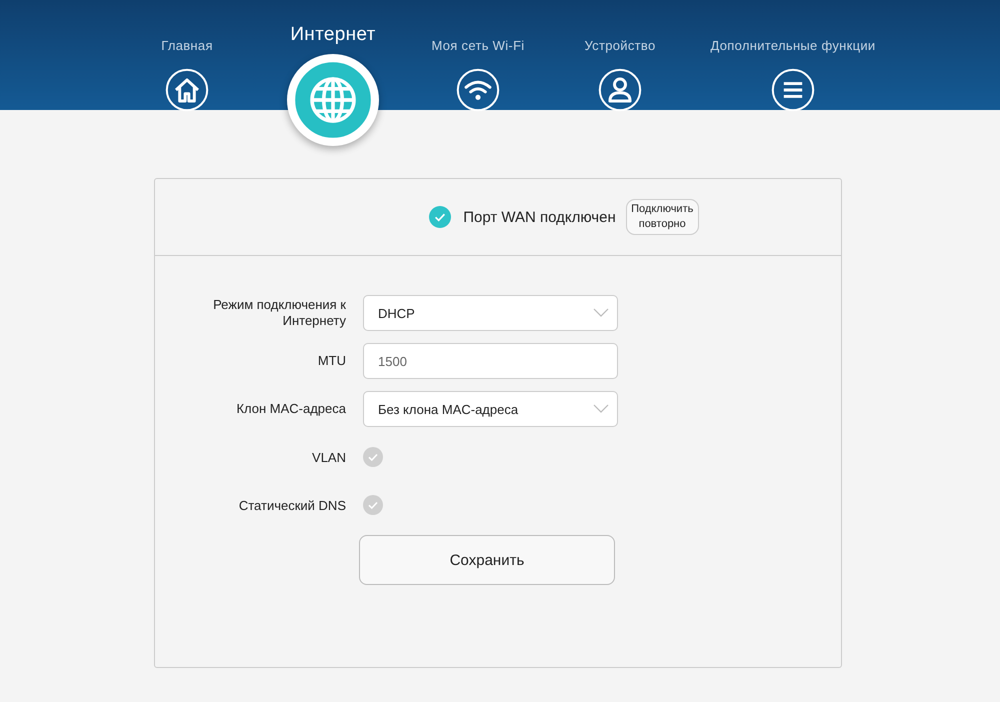 The image size is (1000, 702). Describe the element at coordinates (333, 100) in the screenshot. I see `globe-icon` at that location.